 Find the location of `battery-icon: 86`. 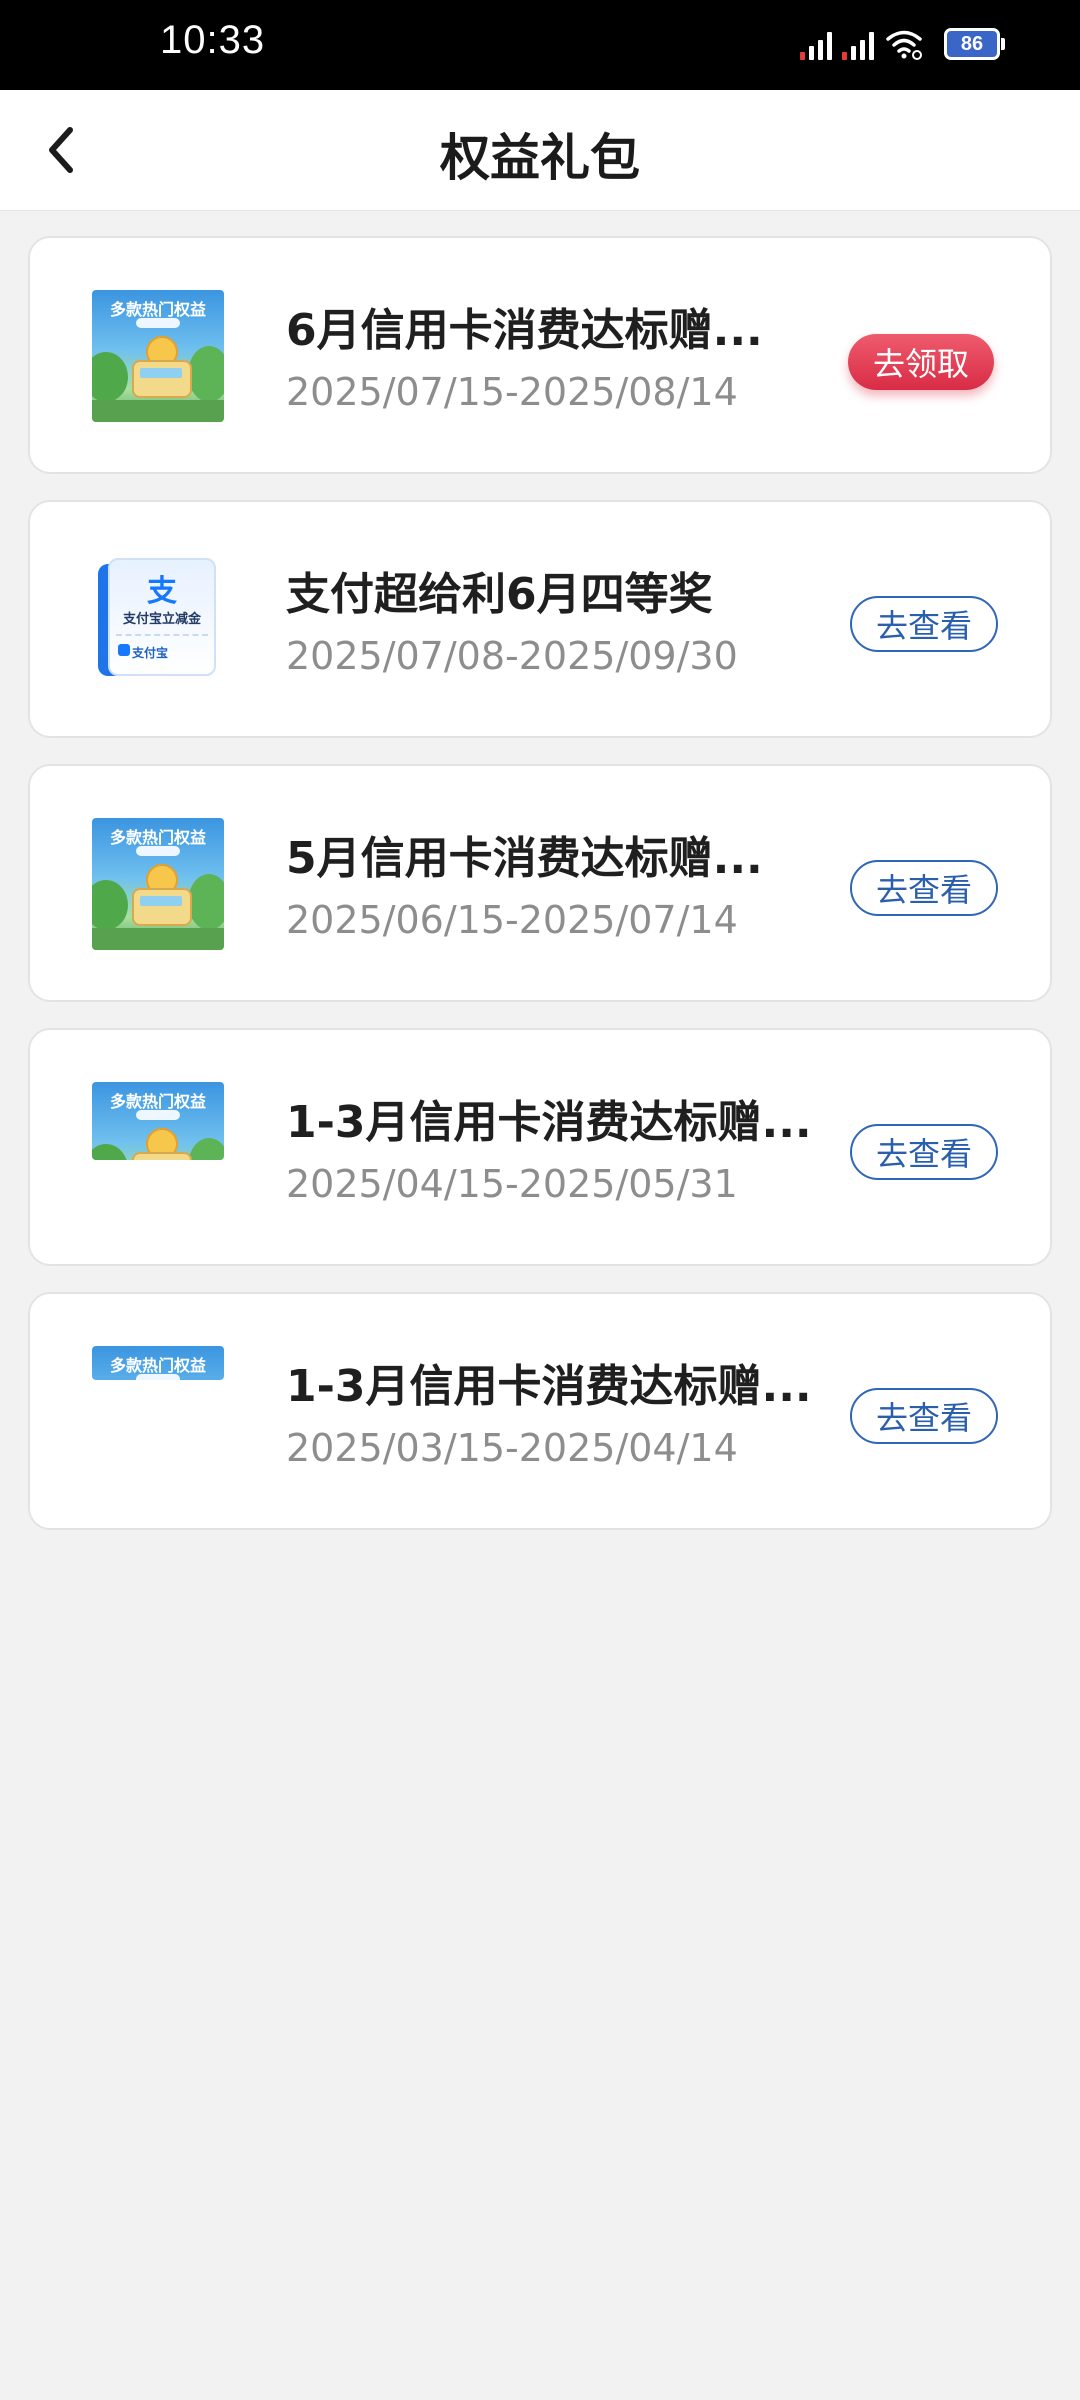

battery-icon: 86 is located at coordinates (974, 44).